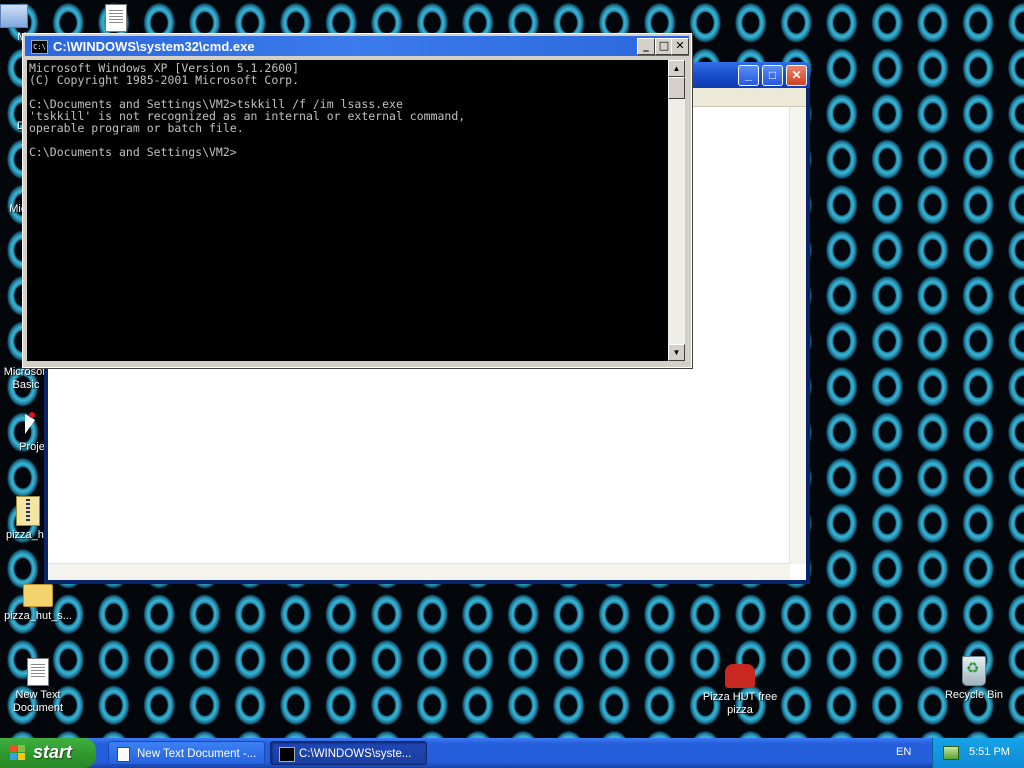  I want to click on desktop-icon-pizza-hut-free-pizza: Pizza HUT free pizza, so click(740, 687).